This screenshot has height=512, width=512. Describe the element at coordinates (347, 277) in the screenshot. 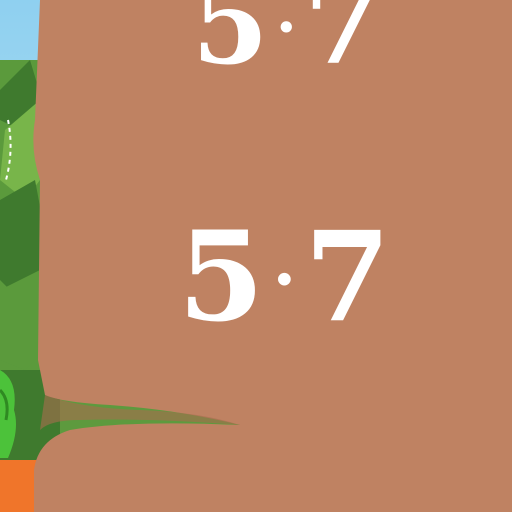

I see `problem-2-b: 7` at that location.